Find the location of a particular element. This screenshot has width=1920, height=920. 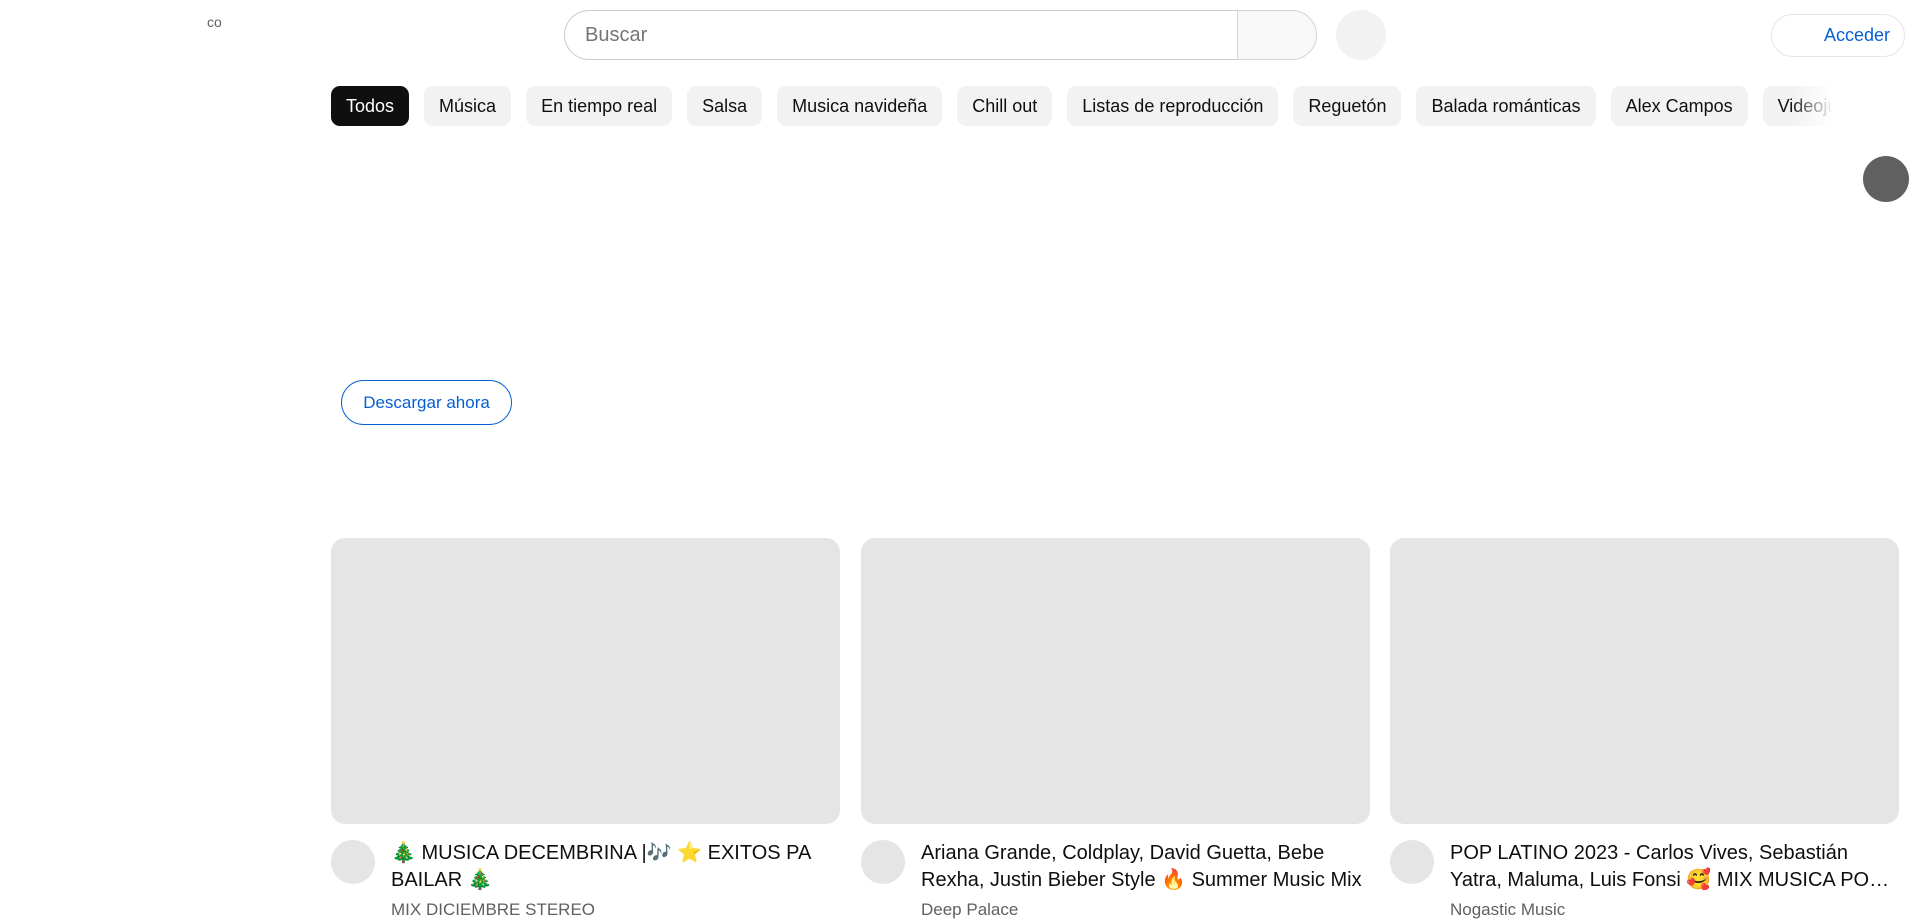

channel-name: Nogastic Music is located at coordinates (1674, 910).